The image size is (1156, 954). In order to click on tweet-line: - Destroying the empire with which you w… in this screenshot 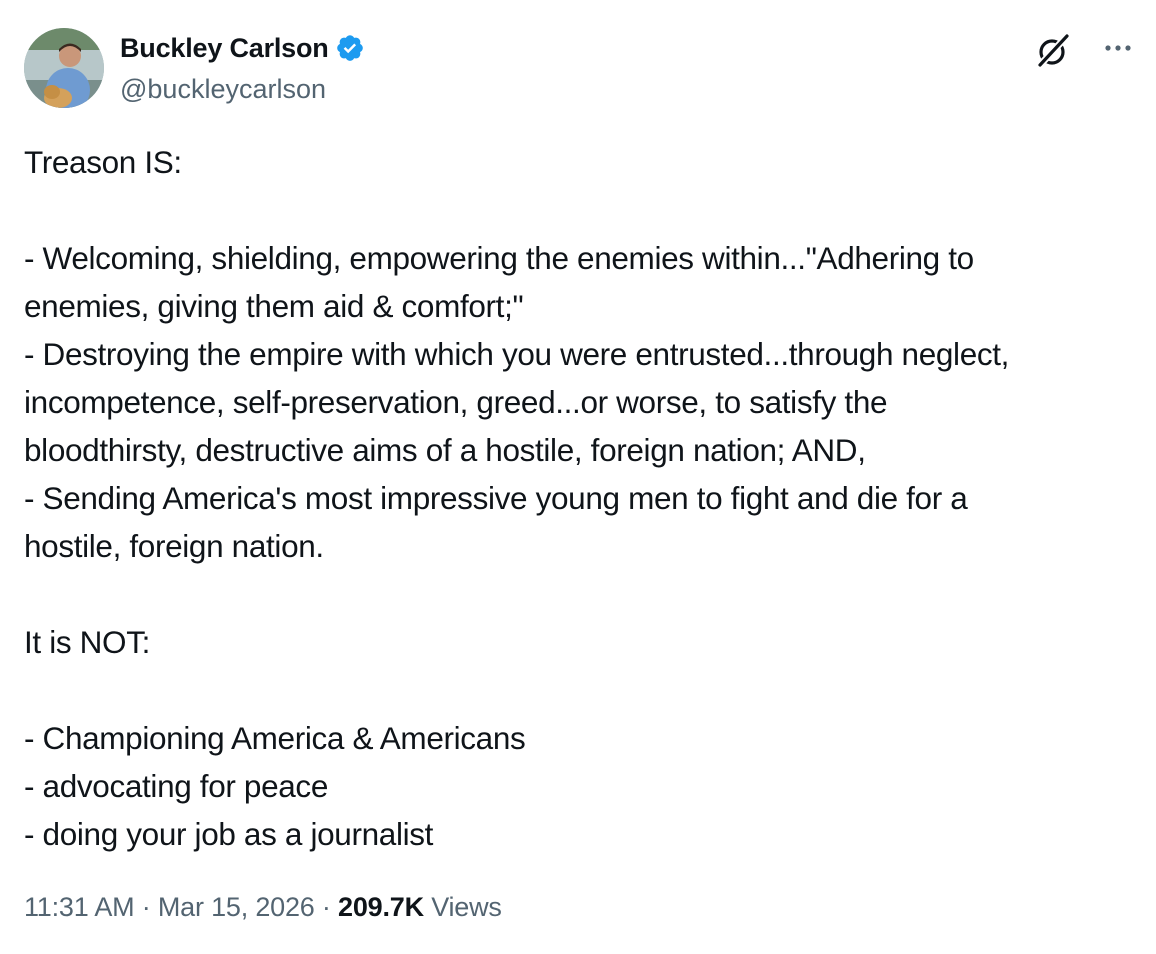, I will do `click(517, 354)`.